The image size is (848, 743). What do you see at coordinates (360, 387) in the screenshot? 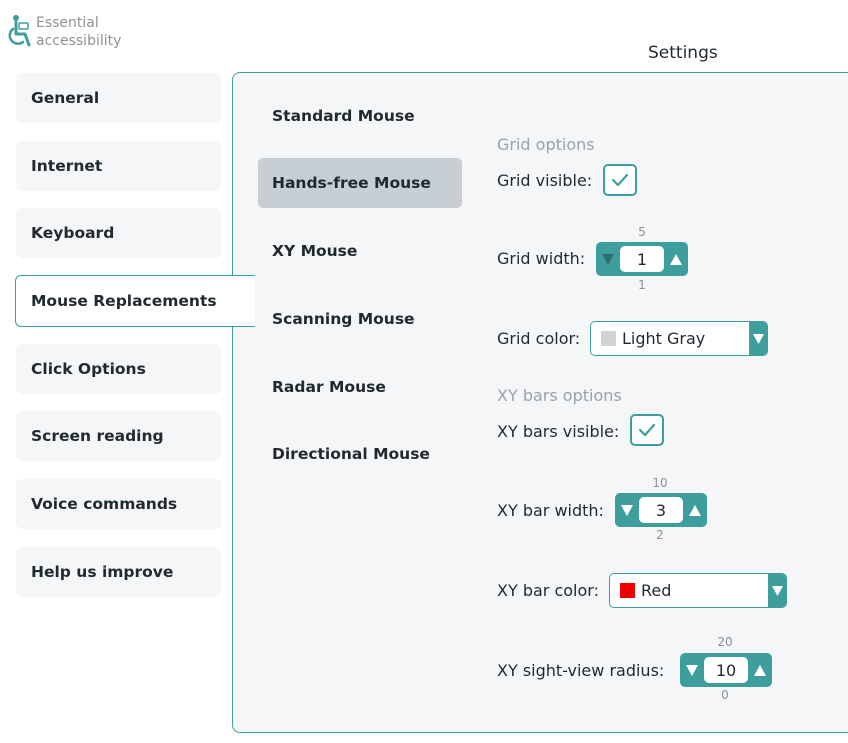
I see `submenu-radar-mouse: Radar Mouse` at bounding box center [360, 387].